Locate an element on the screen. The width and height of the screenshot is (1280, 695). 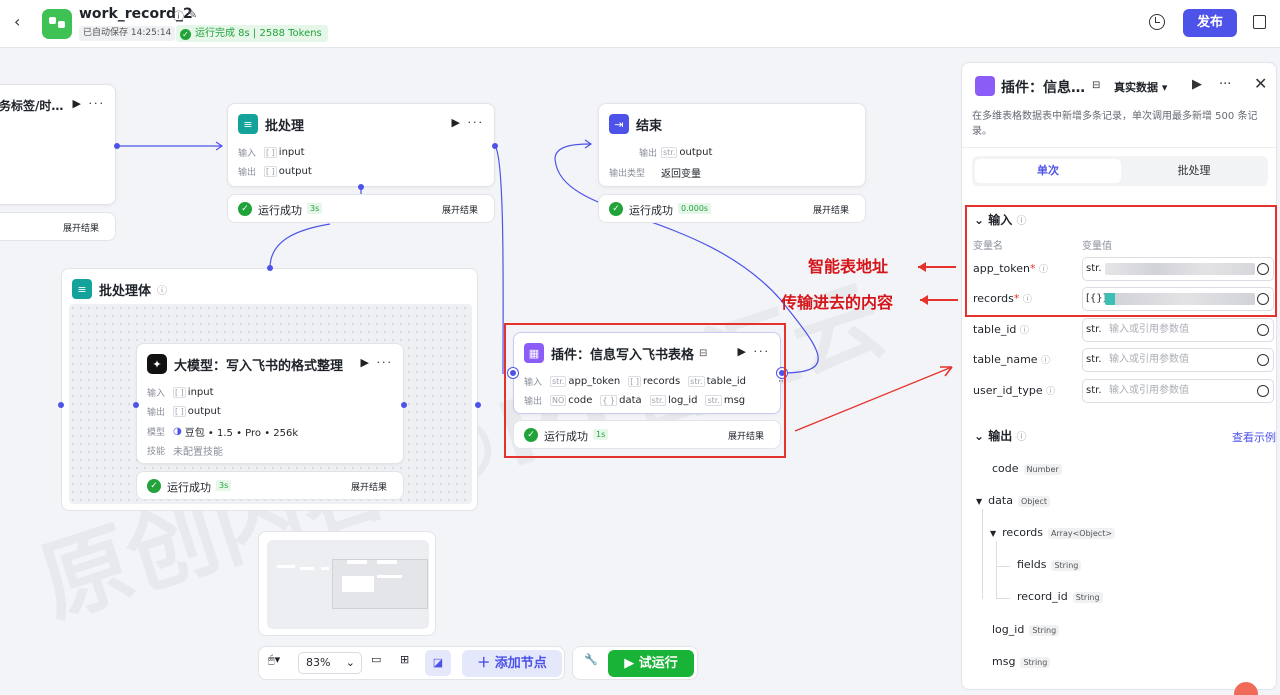
mode-tabs: 单次 批处理 is located at coordinates (1120, 171).